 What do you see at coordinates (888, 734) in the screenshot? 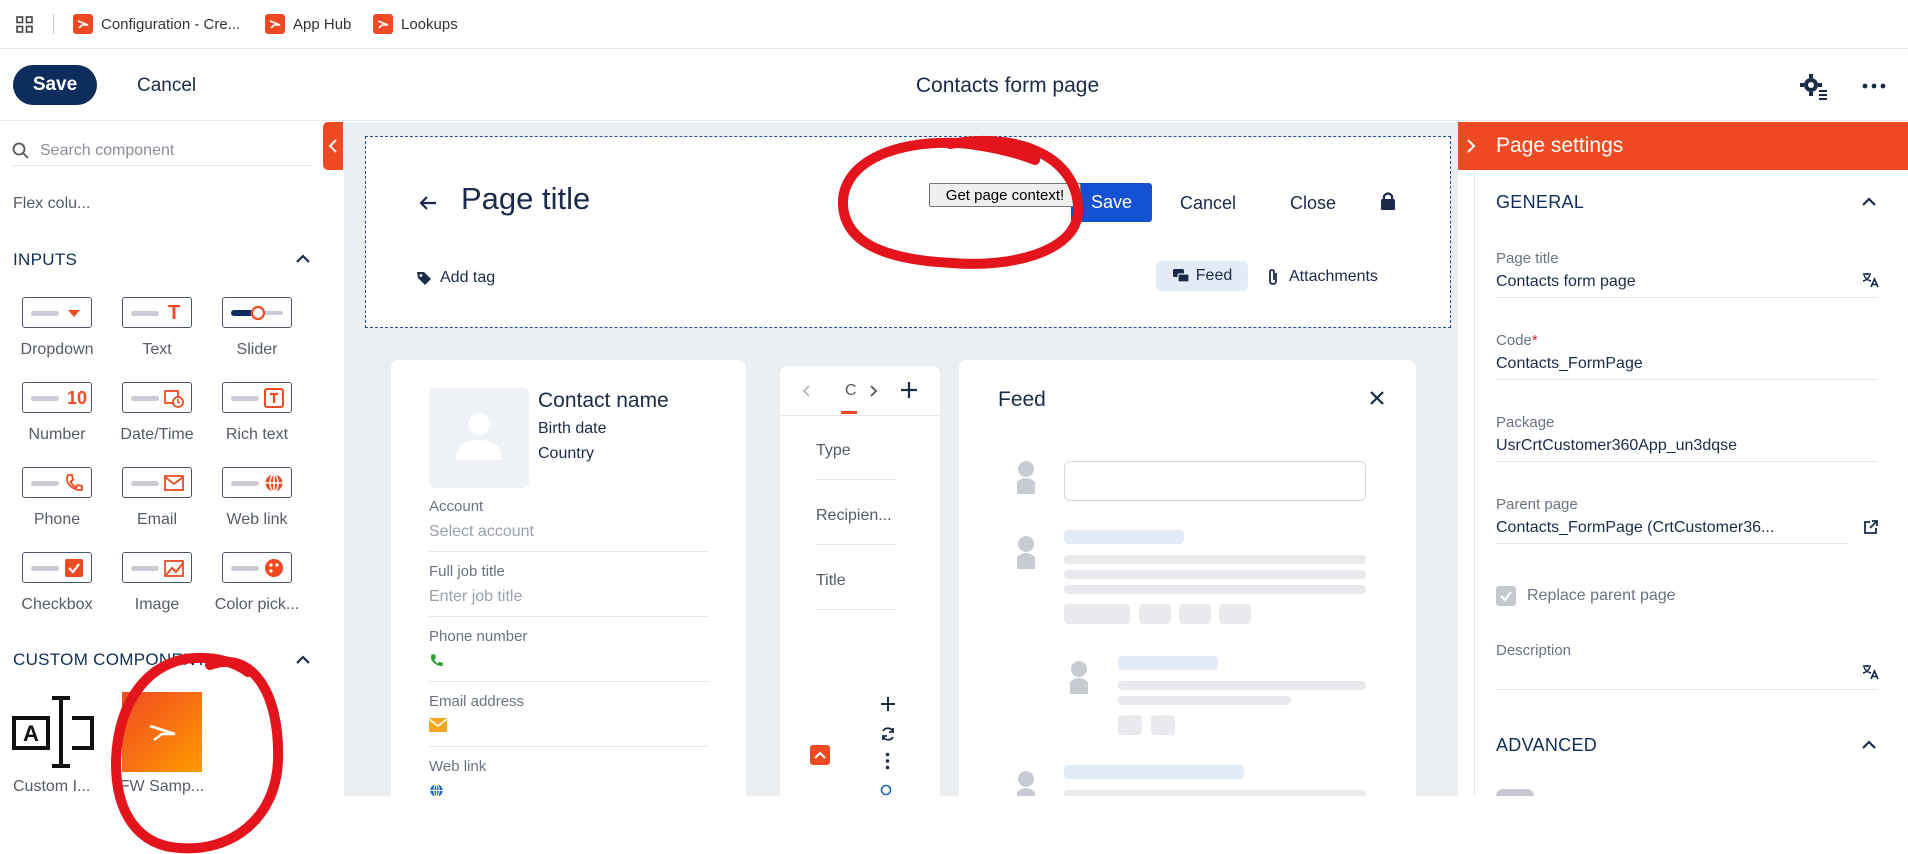
I see `refresh-icon` at bounding box center [888, 734].